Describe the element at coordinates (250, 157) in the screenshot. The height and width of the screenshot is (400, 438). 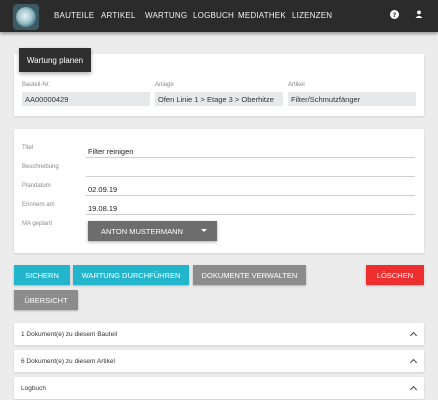
I see `titel-underline` at that location.